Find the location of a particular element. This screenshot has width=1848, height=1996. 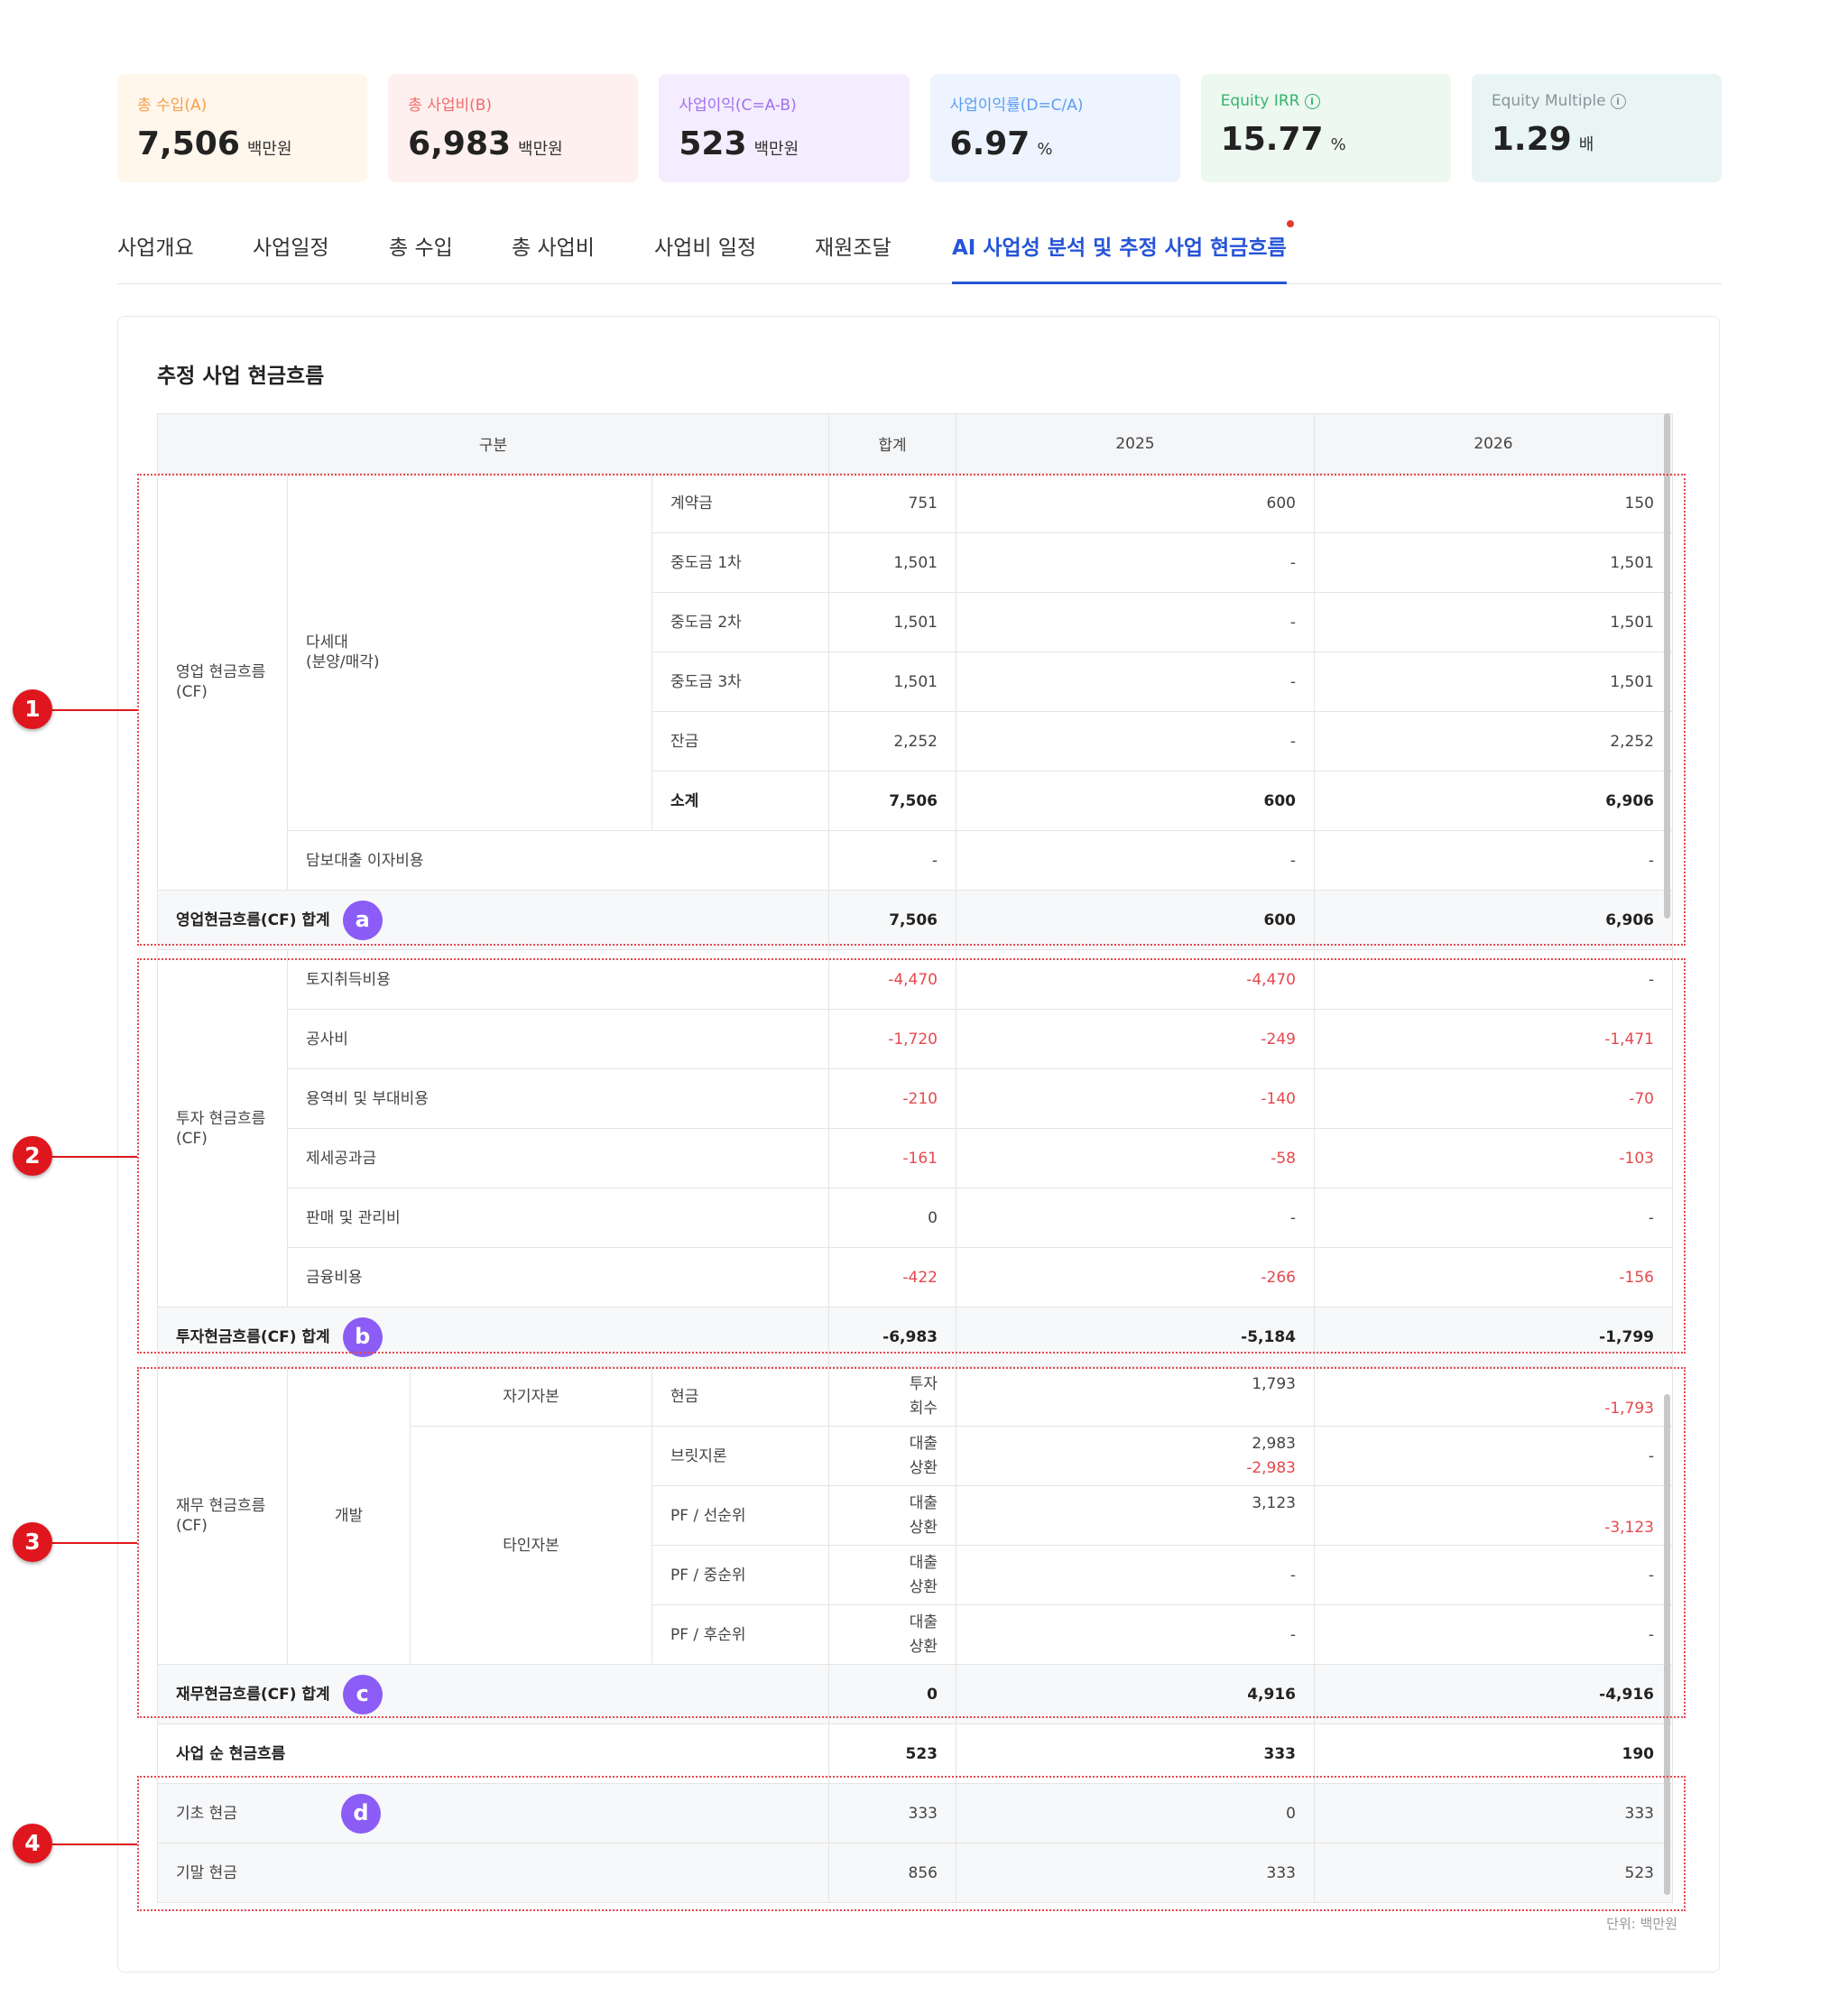

cell-total: -161 is located at coordinates (892, 1158).